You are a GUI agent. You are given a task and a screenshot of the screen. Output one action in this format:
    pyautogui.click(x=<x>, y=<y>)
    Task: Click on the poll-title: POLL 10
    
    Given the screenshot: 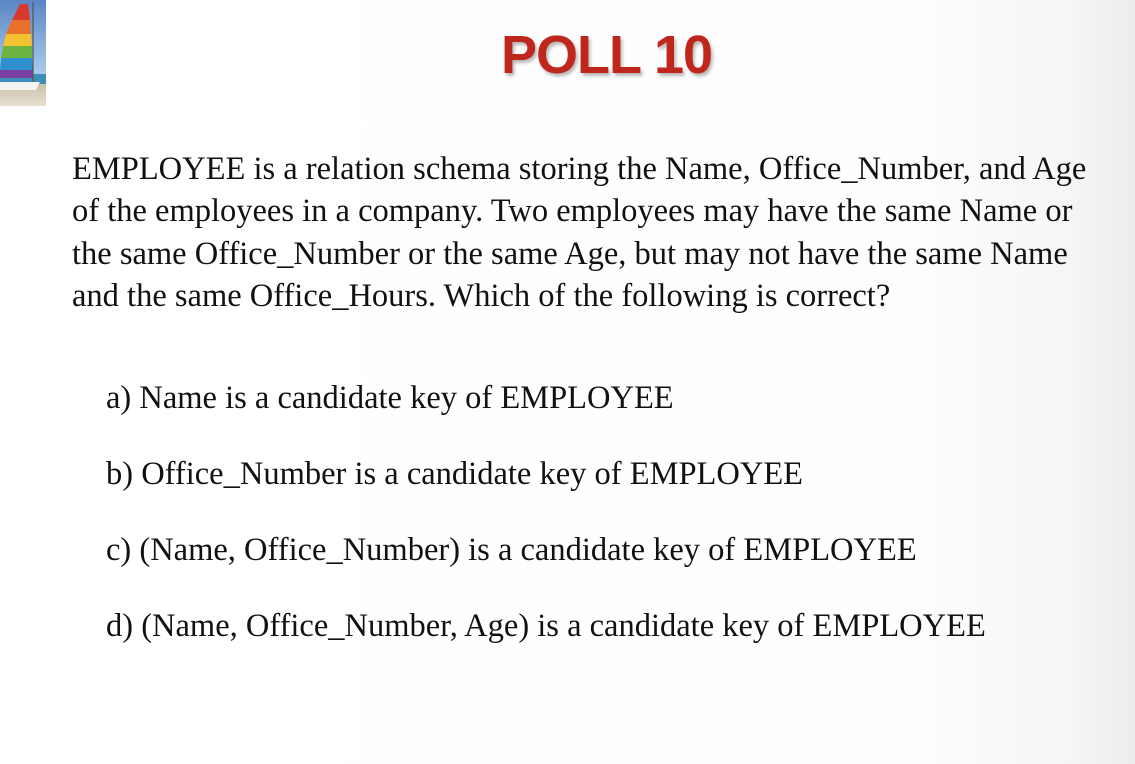 What is the action you would take?
    pyautogui.click(x=606, y=55)
    